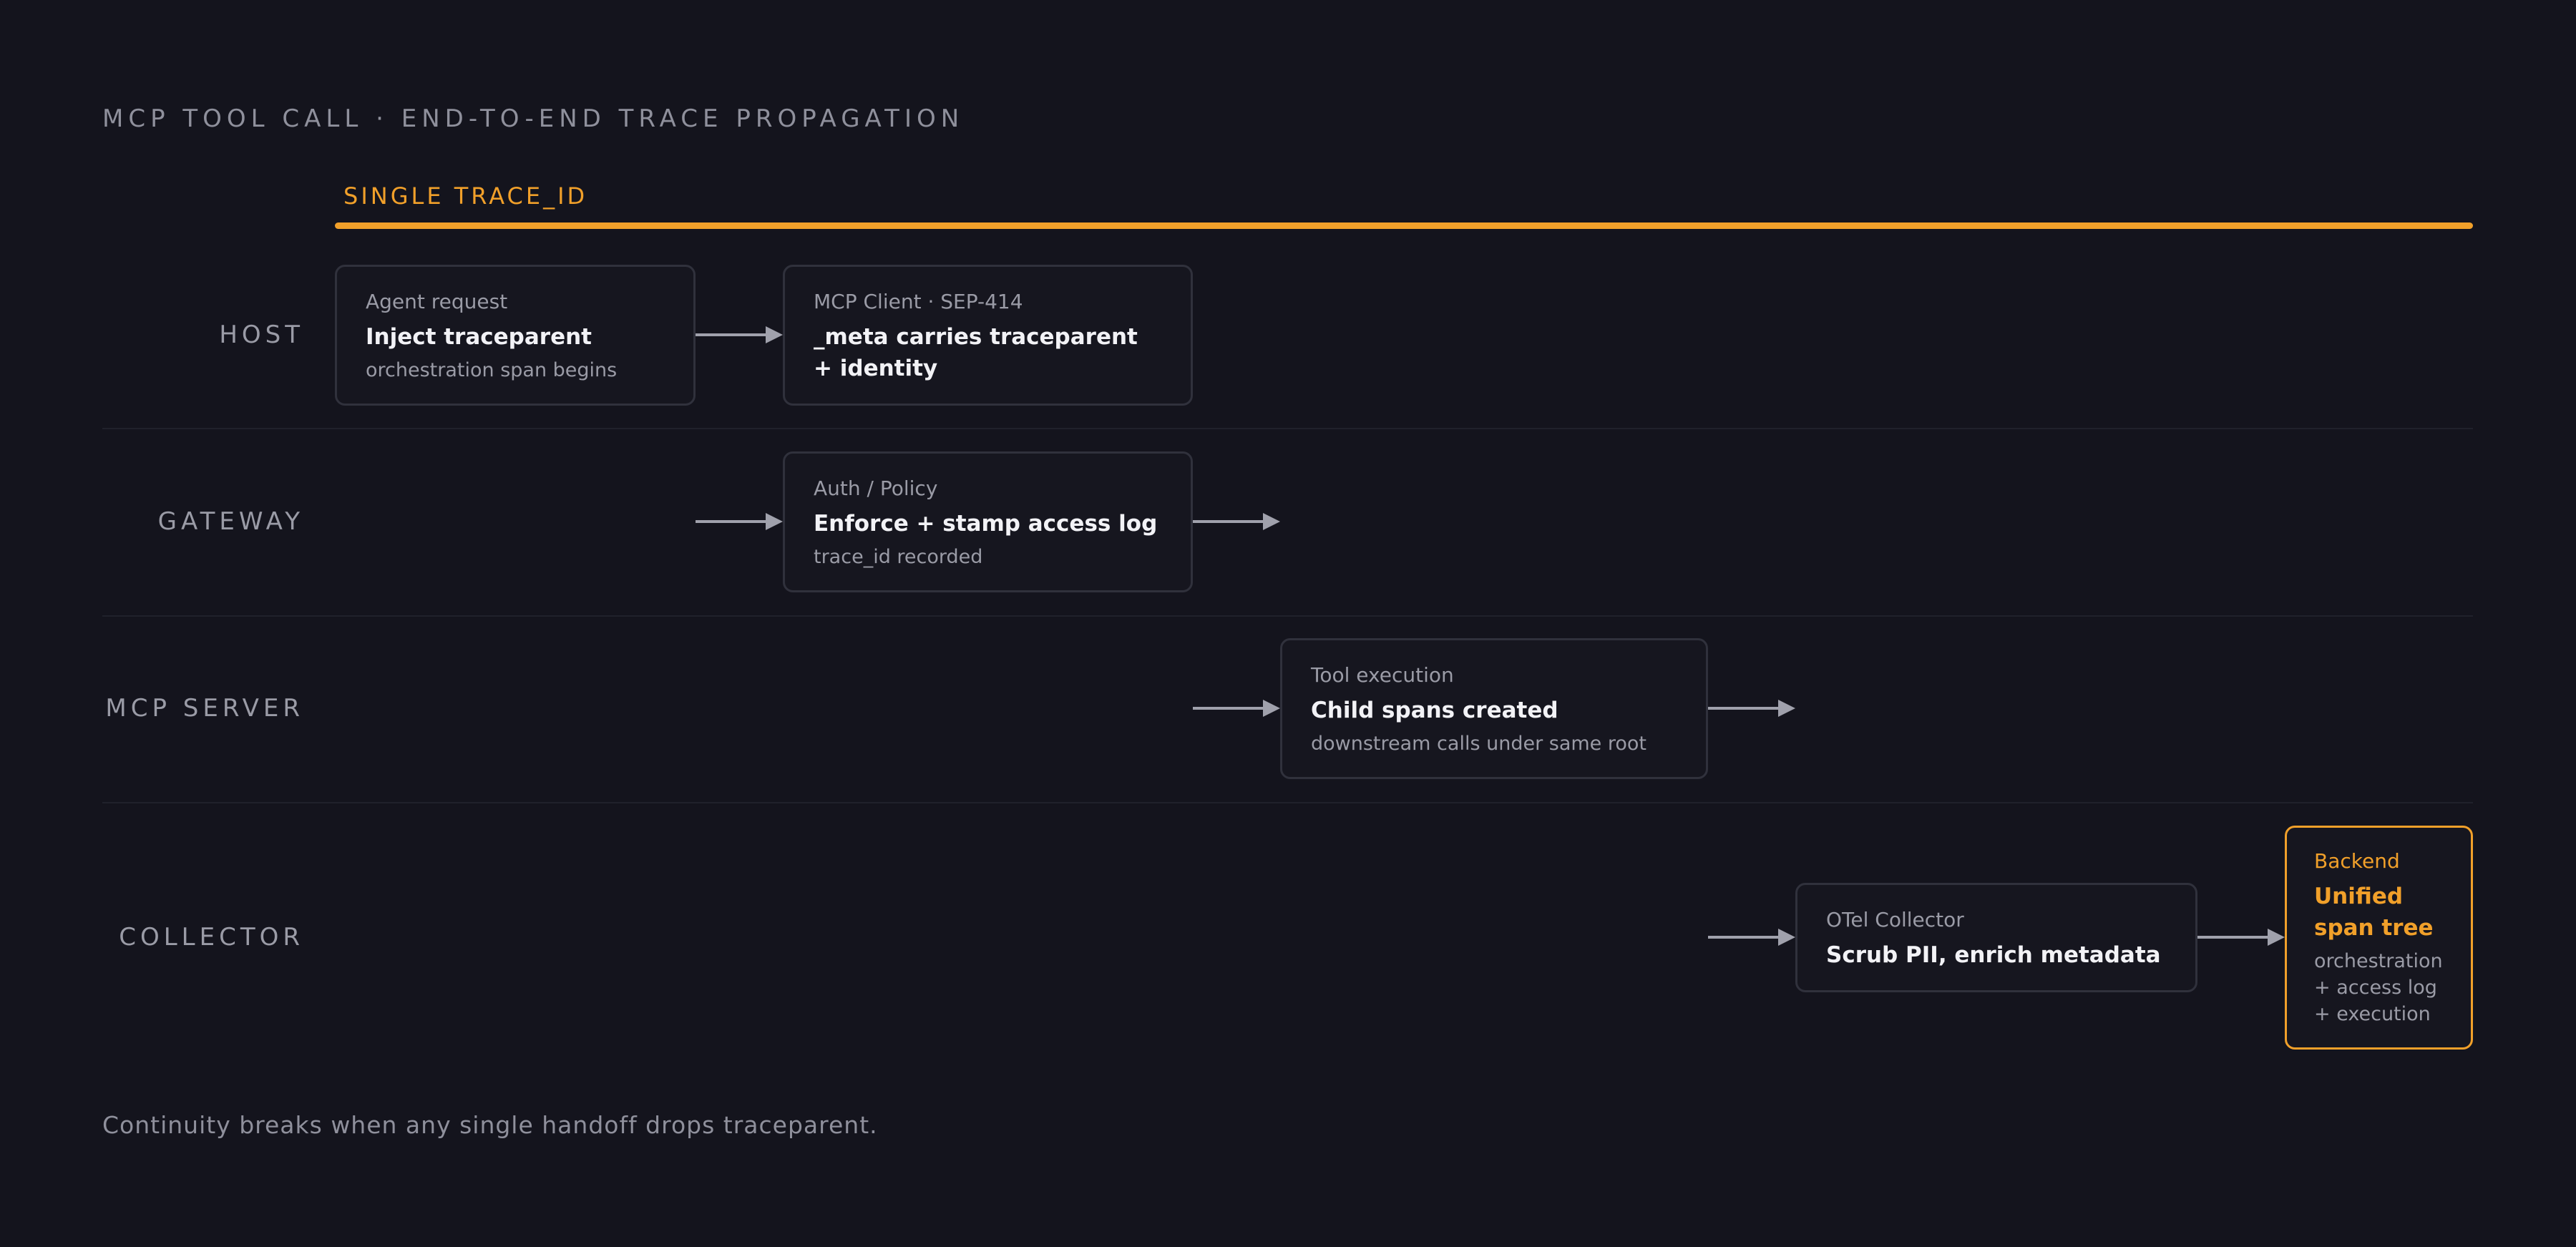 The image size is (2576, 1247). What do you see at coordinates (876, 488) in the screenshot?
I see `box-kicker: Auth / Policy` at bounding box center [876, 488].